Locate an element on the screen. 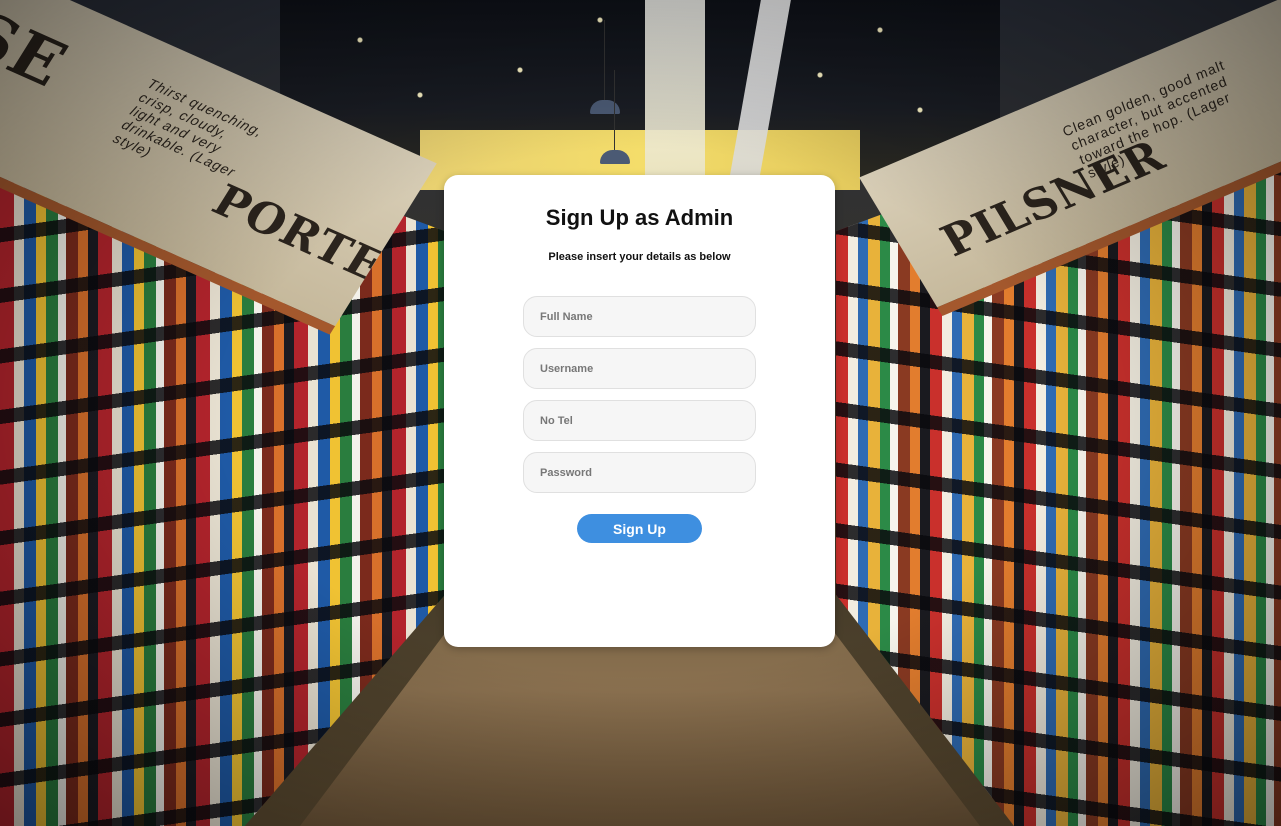  phone-input is located at coordinates (639, 420).